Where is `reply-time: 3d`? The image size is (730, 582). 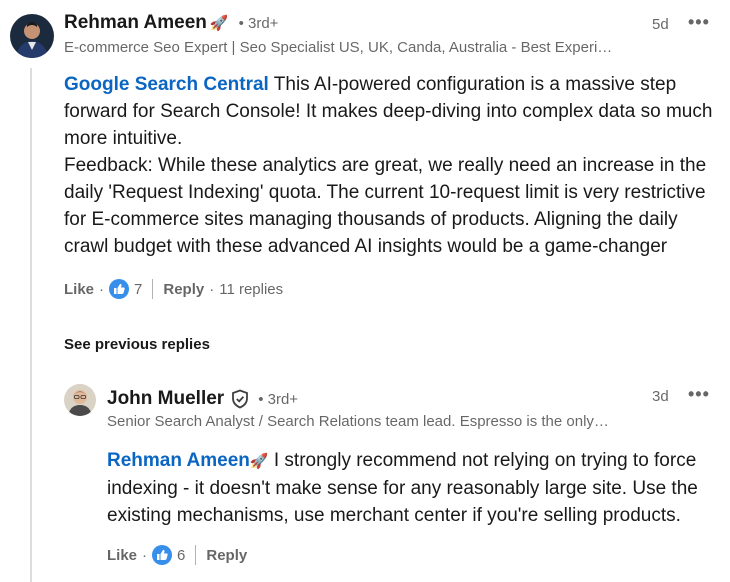
reply-time: 3d is located at coordinates (660, 396).